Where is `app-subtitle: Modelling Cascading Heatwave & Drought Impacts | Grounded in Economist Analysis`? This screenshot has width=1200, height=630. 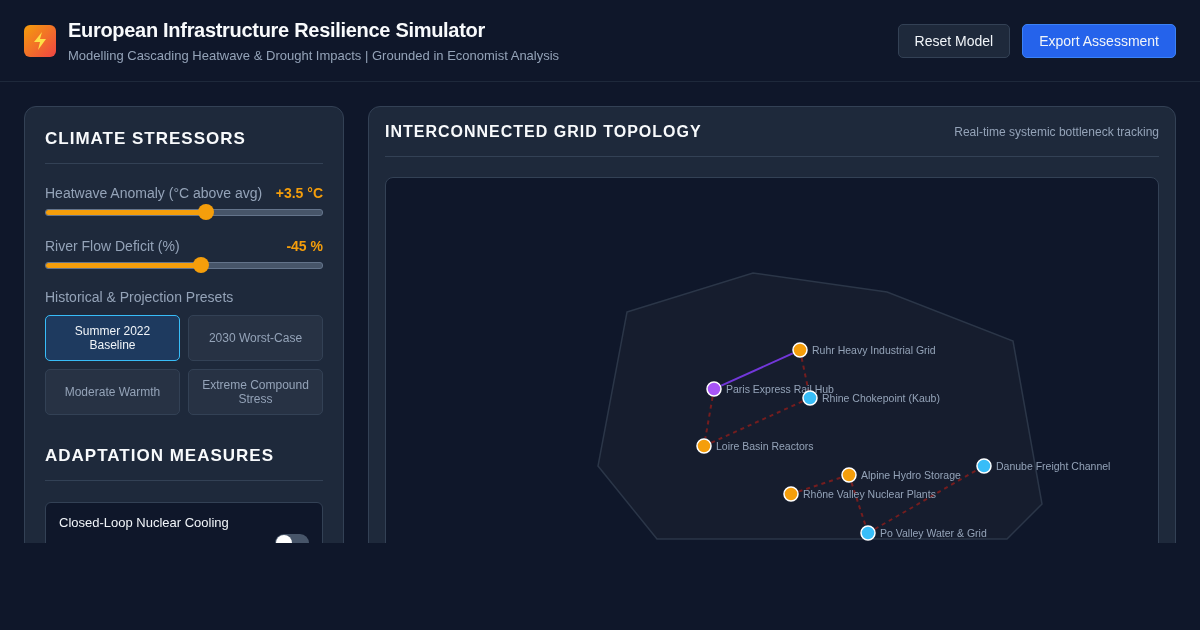
app-subtitle: Modelling Cascading Heatwave & Drought Impacts | Grounded in Economist Analysis is located at coordinates (314, 55).